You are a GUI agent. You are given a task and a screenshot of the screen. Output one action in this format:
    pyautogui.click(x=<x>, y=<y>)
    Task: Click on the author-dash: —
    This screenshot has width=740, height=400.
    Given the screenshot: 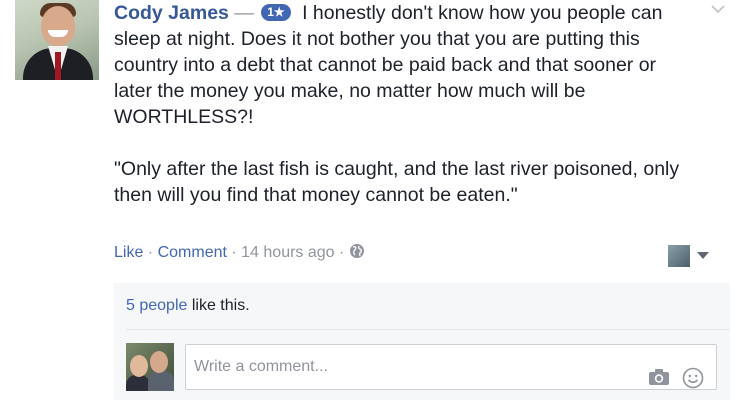 What is the action you would take?
    pyautogui.click(x=244, y=13)
    